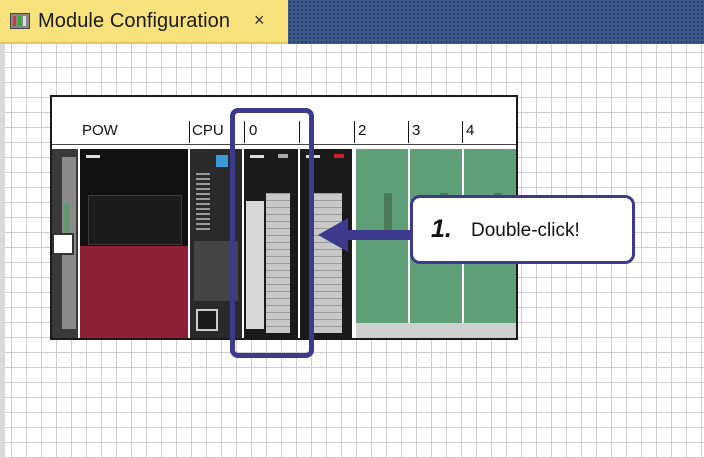 The width and height of the screenshot is (704, 458). Describe the element at coordinates (416, 130) in the screenshot. I see `slot-label-3: 3` at that location.